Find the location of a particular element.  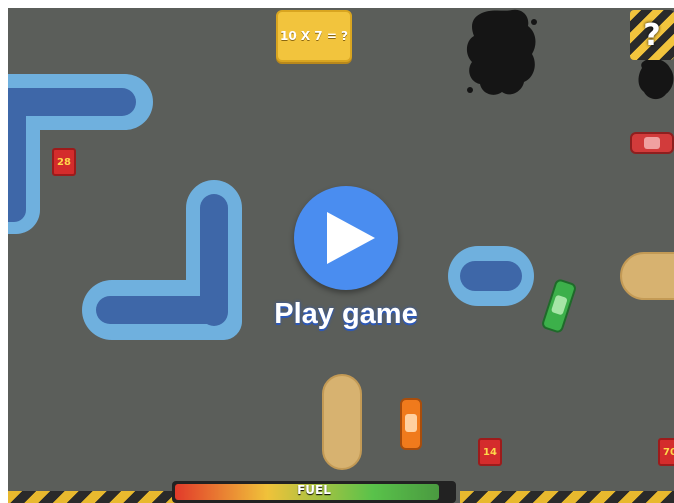

play-button is located at coordinates (346, 238).